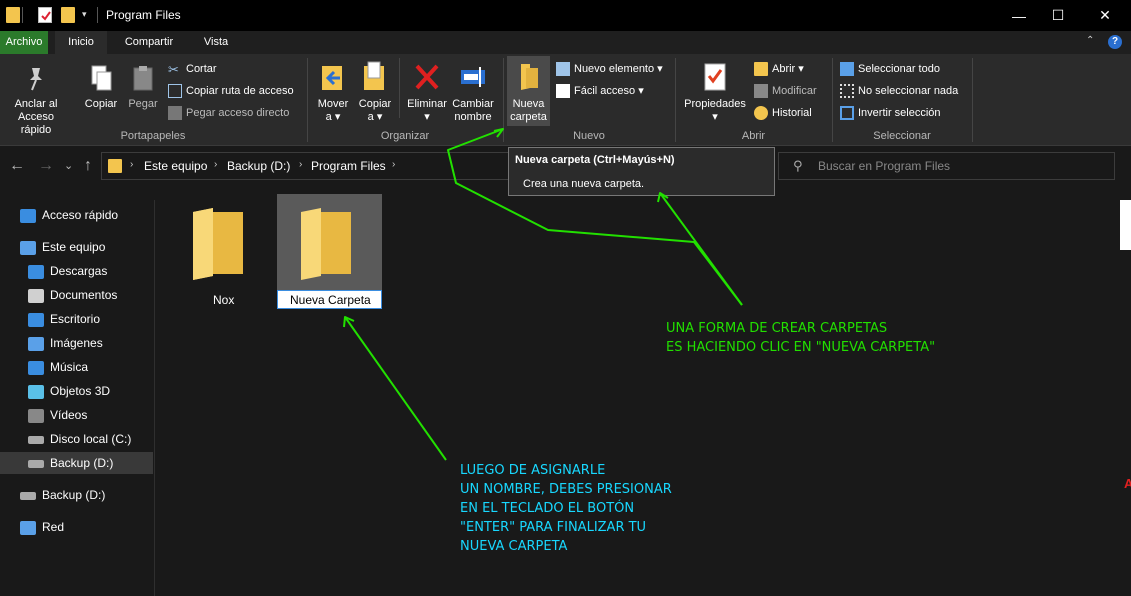  I want to click on annotation-arrow-to-ribbon, so click(595, 217).